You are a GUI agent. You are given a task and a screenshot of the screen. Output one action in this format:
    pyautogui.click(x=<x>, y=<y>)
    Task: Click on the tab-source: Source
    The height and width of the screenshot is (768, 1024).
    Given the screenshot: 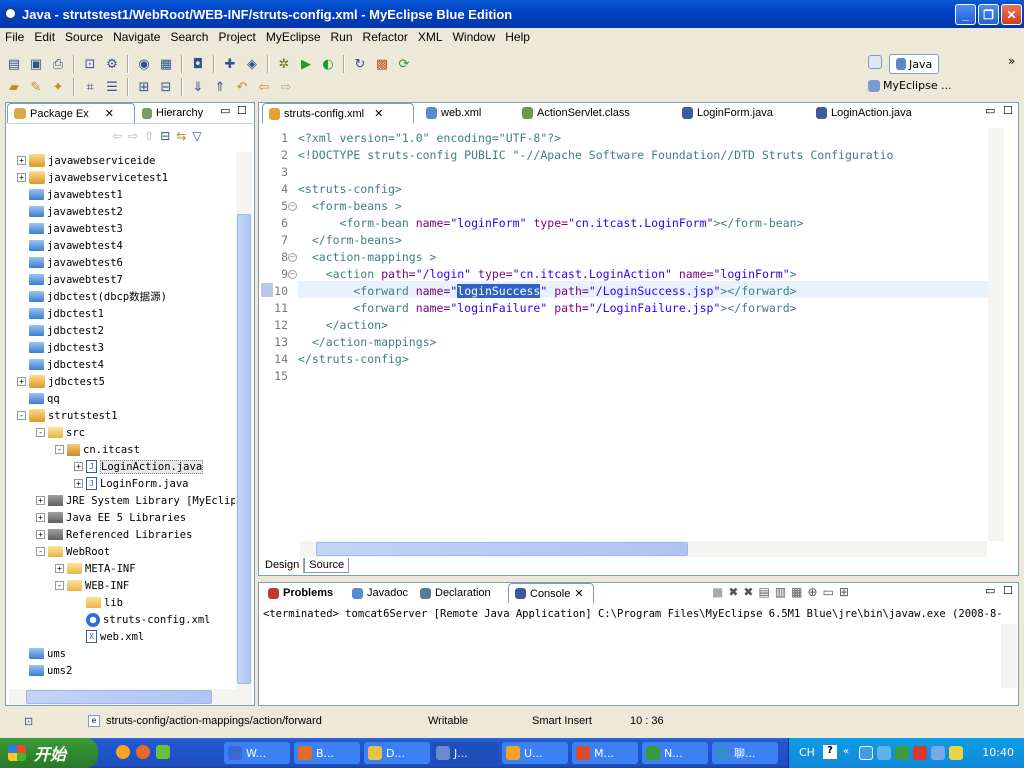 What is the action you would take?
    pyautogui.click(x=327, y=565)
    